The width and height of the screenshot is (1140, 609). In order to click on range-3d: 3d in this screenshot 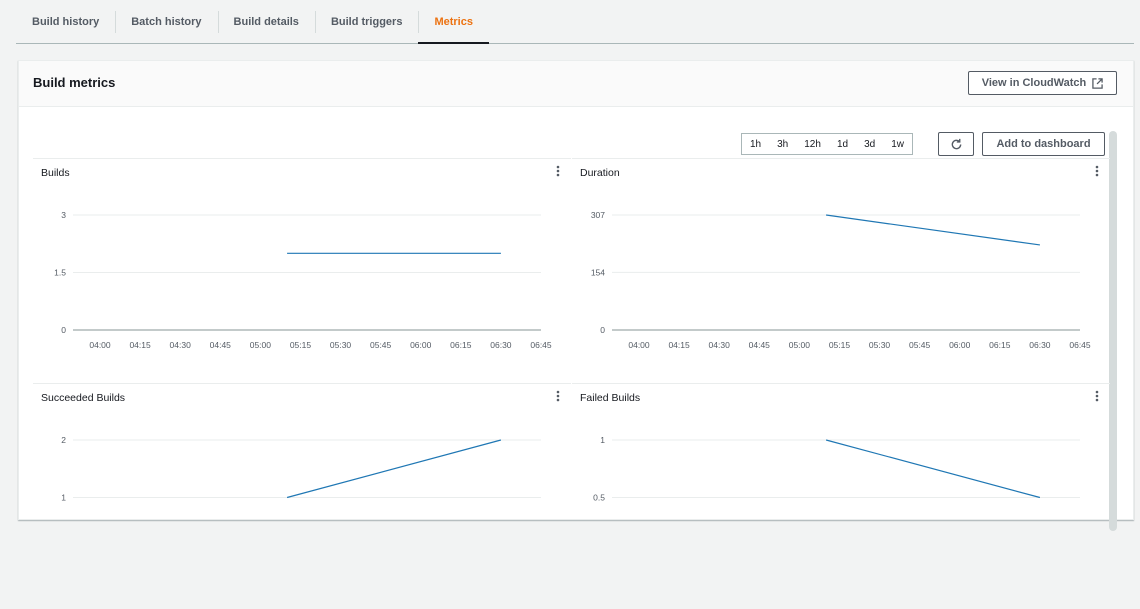, I will do `click(869, 144)`.